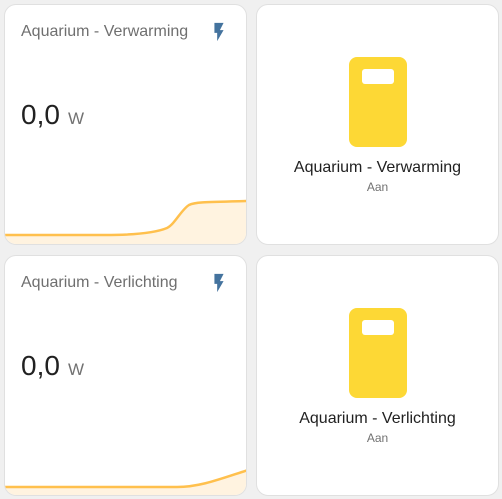 Image resolution: width=502 pixels, height=499 pixels. I want to click on graph-area, so click(125, 222).